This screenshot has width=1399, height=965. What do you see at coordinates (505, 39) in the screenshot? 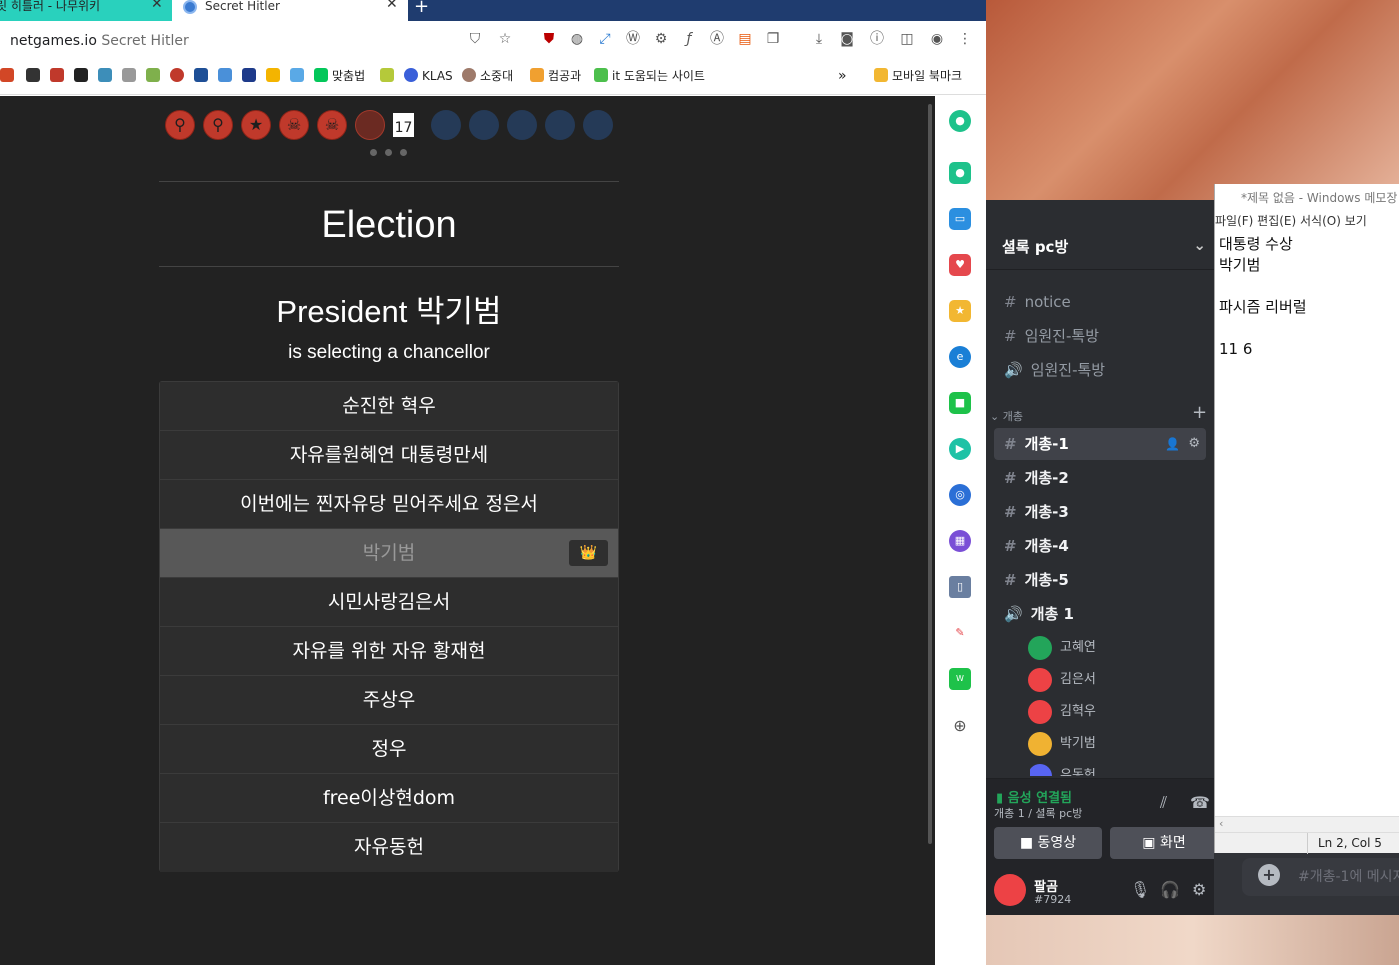
I see `star-icon: ☆` at bounding box center [505, 39].